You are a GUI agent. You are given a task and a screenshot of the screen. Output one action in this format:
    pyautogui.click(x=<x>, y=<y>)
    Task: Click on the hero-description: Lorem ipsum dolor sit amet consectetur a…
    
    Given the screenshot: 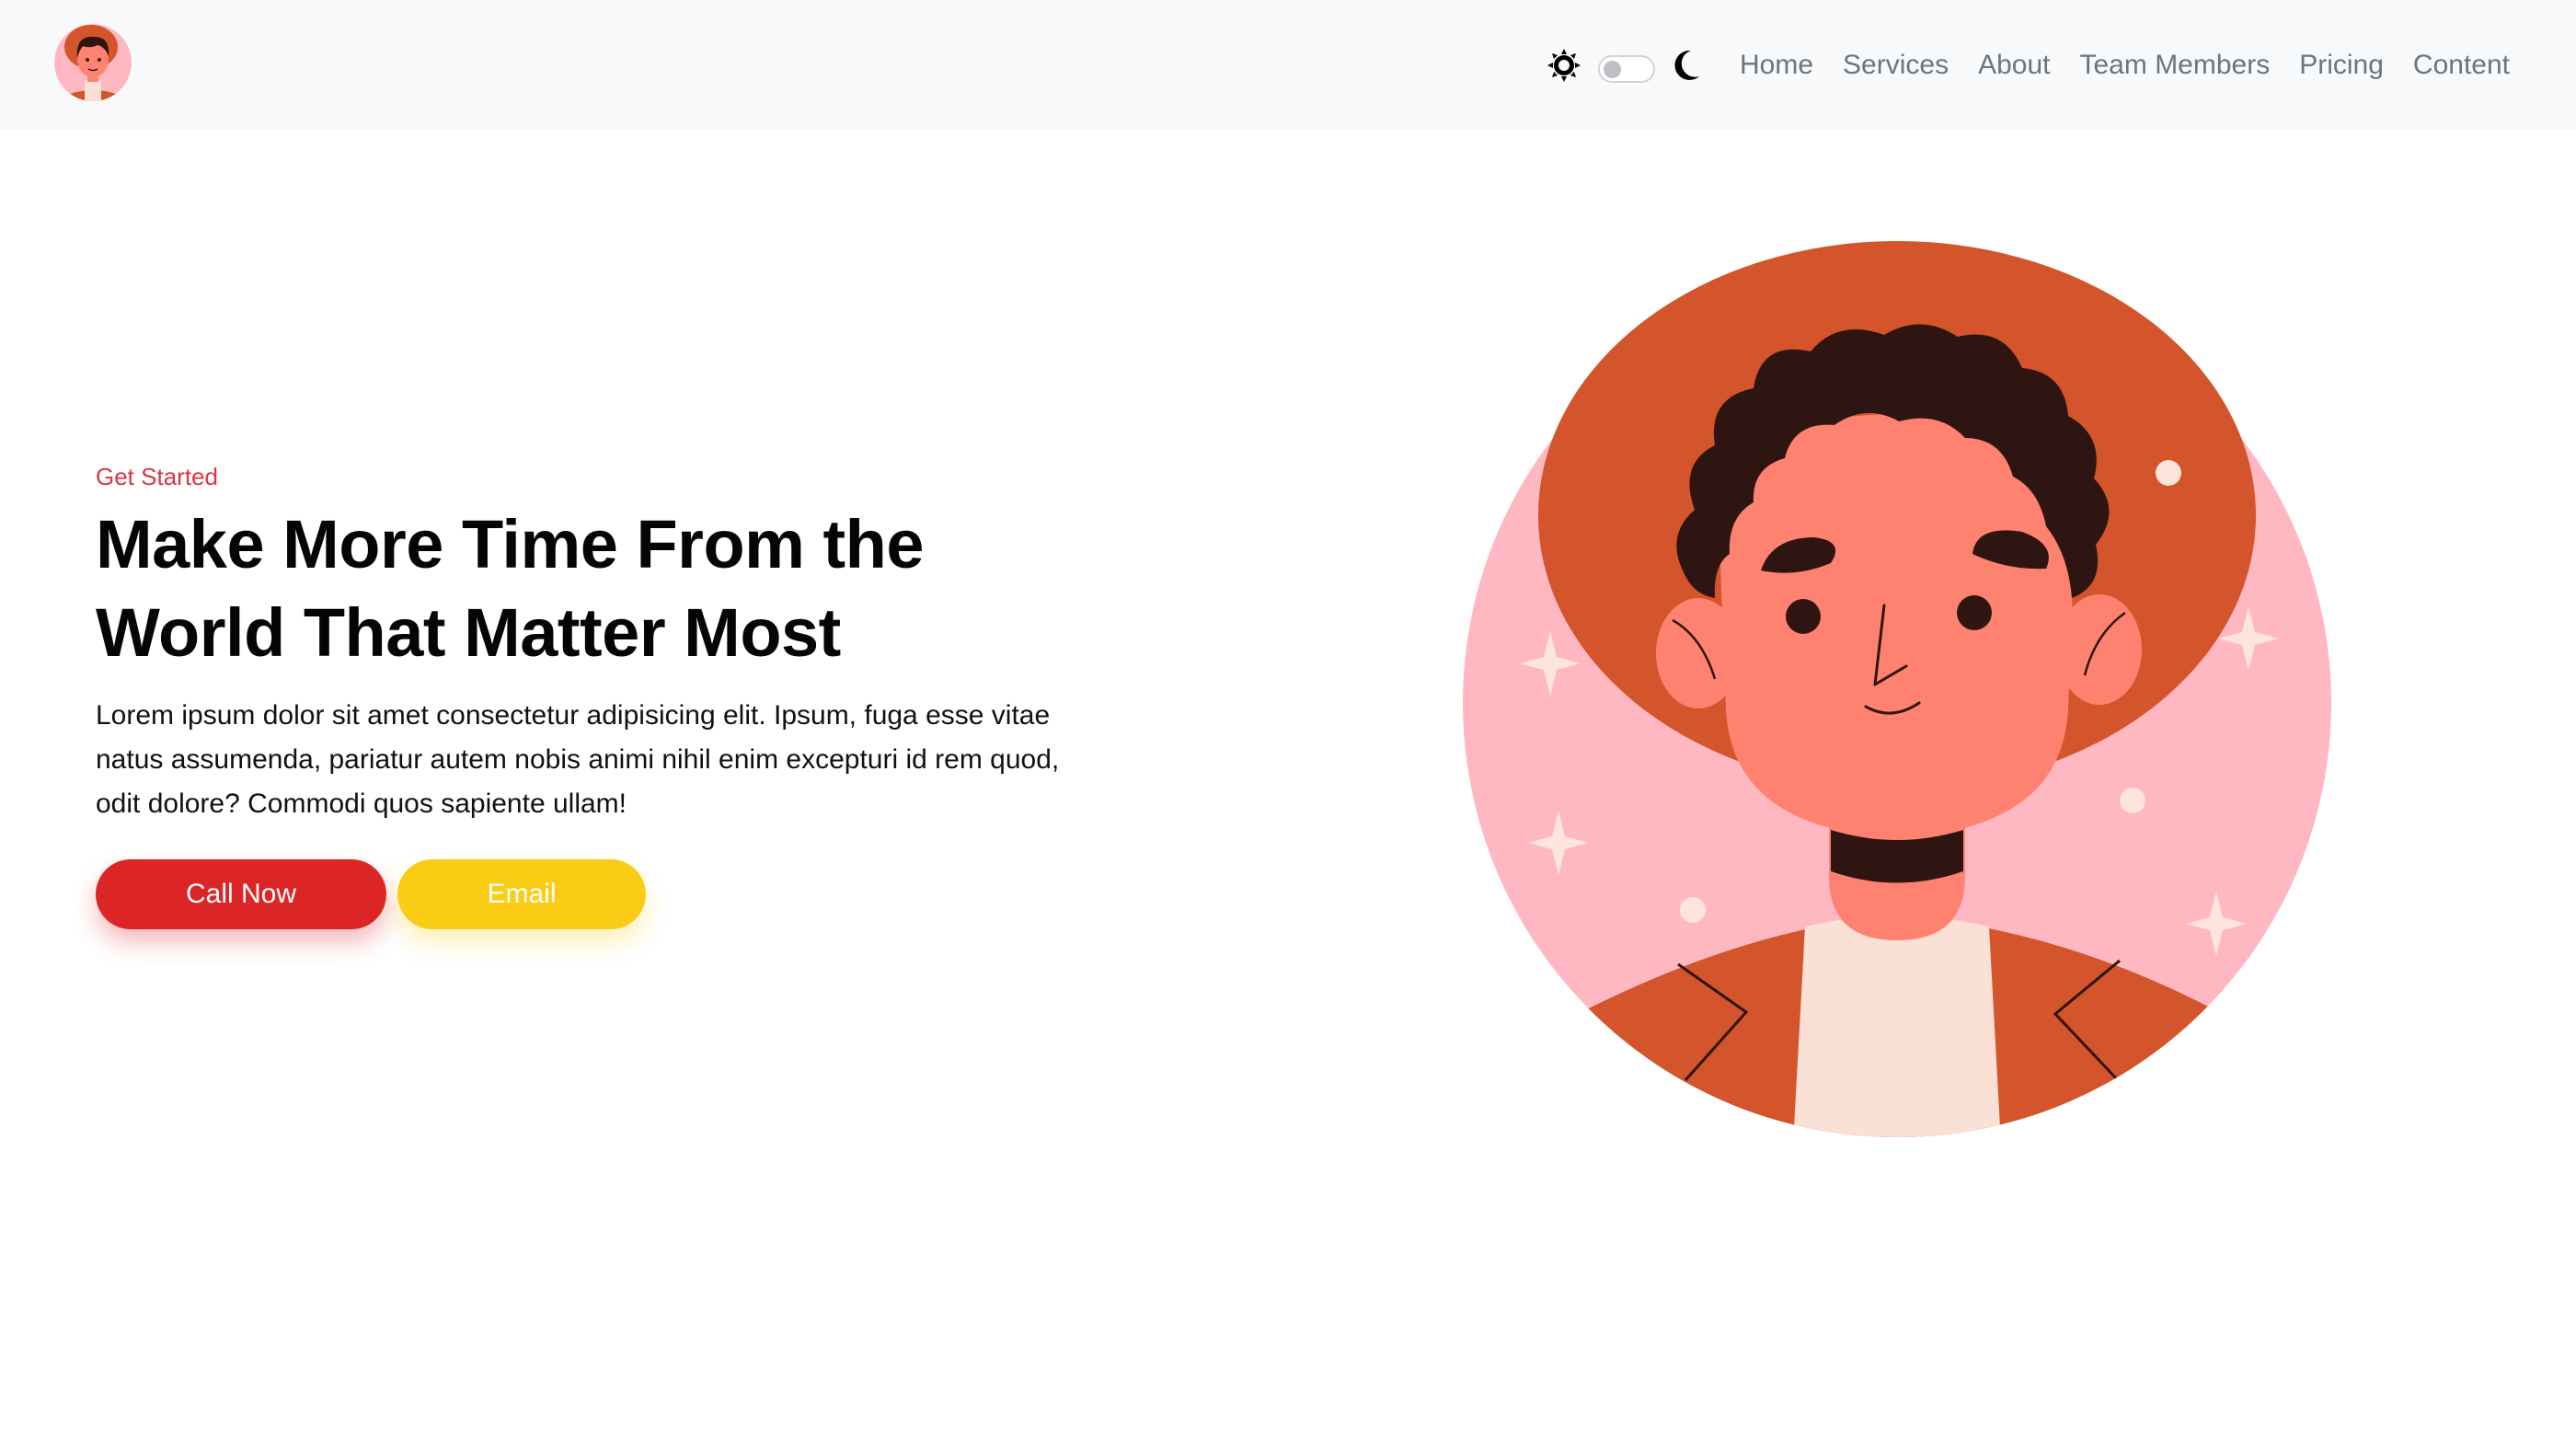 What is the action you would take?
    pyautogui.click(x=578, y=759)
    